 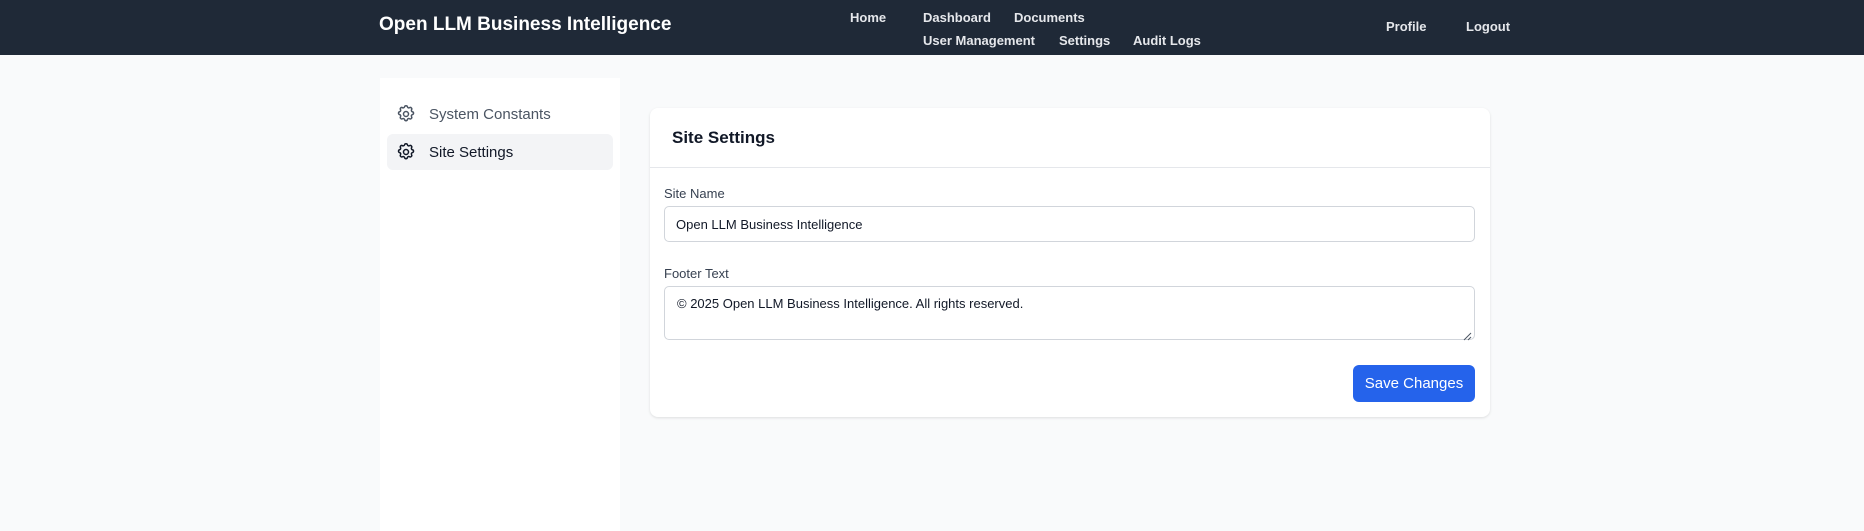 What do you see at coordinates (490, 114) in the screenshot?
I see `sidebar-item-label: System Constants` at bounding box center [490, 114].